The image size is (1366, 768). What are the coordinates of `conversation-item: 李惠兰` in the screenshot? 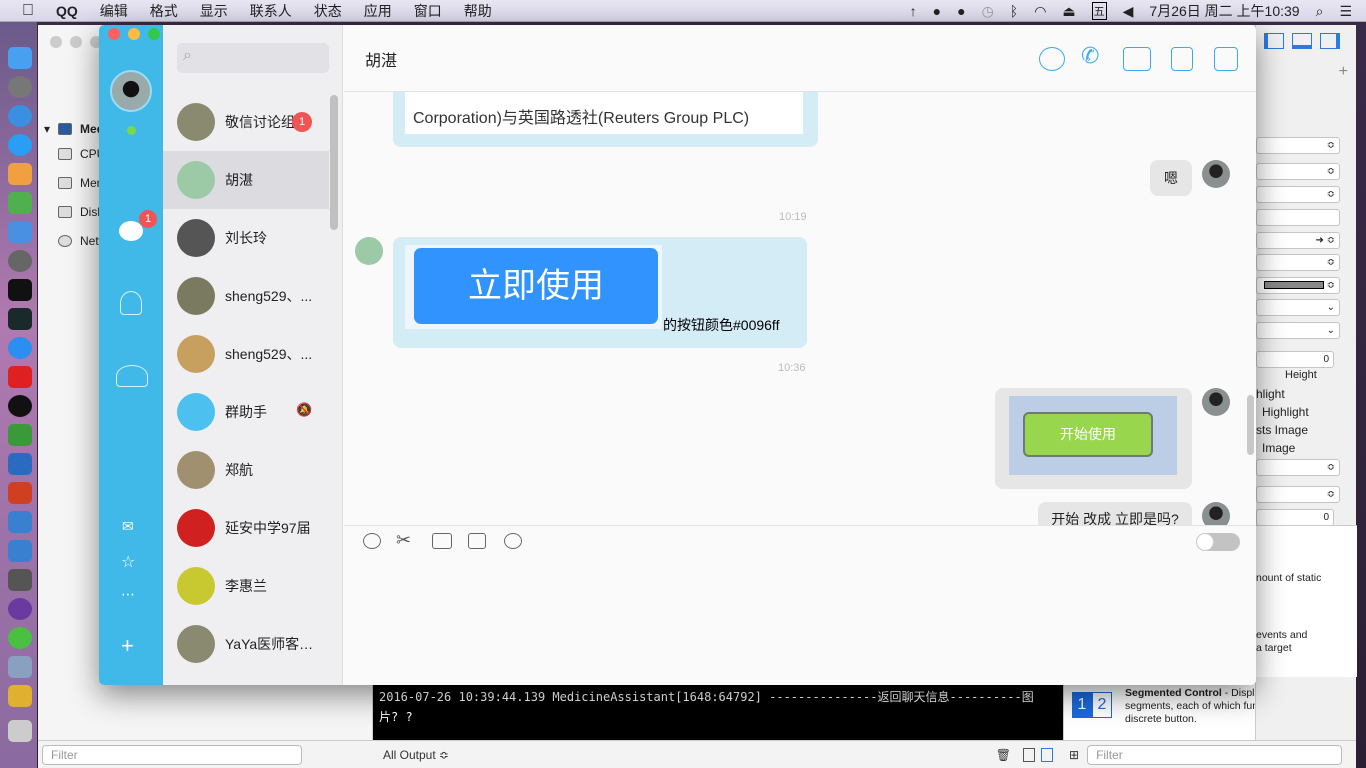 It's located at (246, 586).